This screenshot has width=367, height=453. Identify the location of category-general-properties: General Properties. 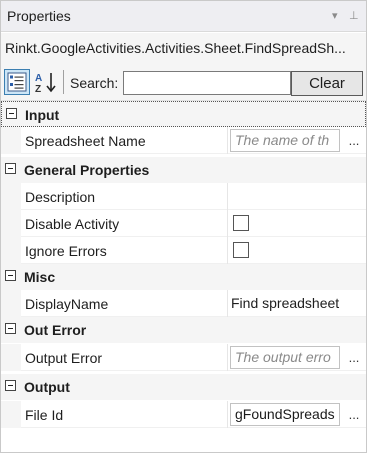
(183, 170).